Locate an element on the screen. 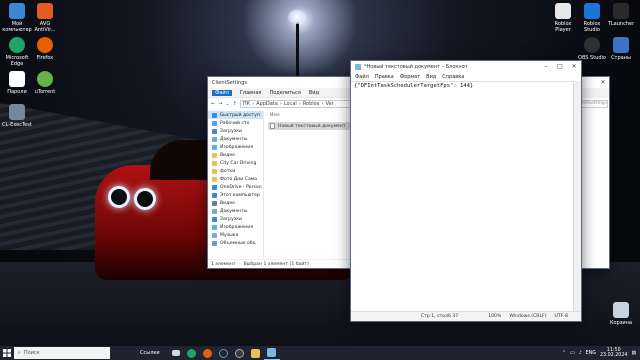 This screenshot has width=640, height=360. ribbon-tab-view: Вид is located at coordinates (314, 93).